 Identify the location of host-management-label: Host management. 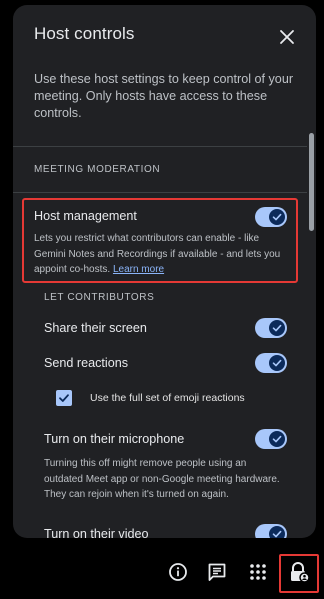
(85, 216).